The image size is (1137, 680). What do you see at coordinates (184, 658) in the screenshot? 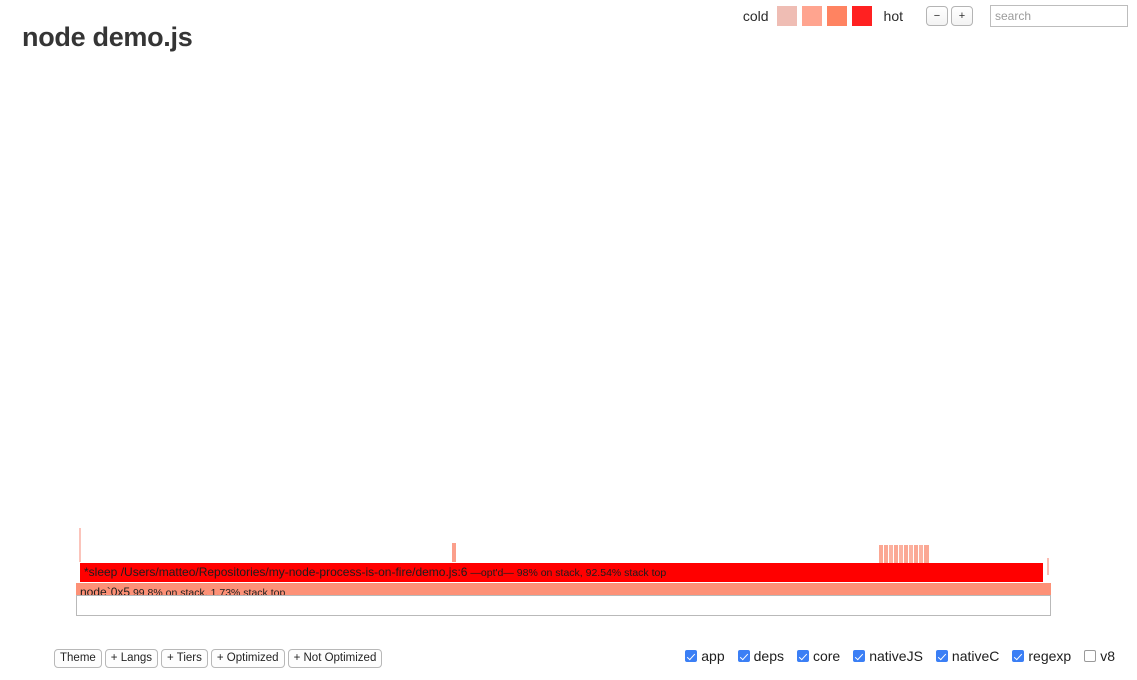
I see `footer-button-tiers: + Tiers` at bounding box center [184, 658].